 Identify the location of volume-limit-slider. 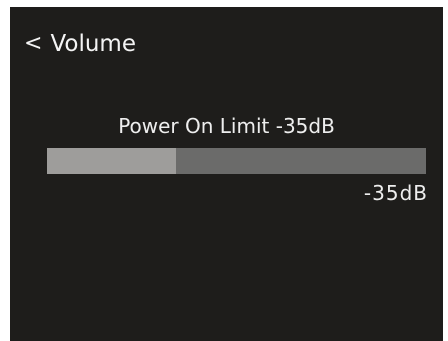
(236, 161).